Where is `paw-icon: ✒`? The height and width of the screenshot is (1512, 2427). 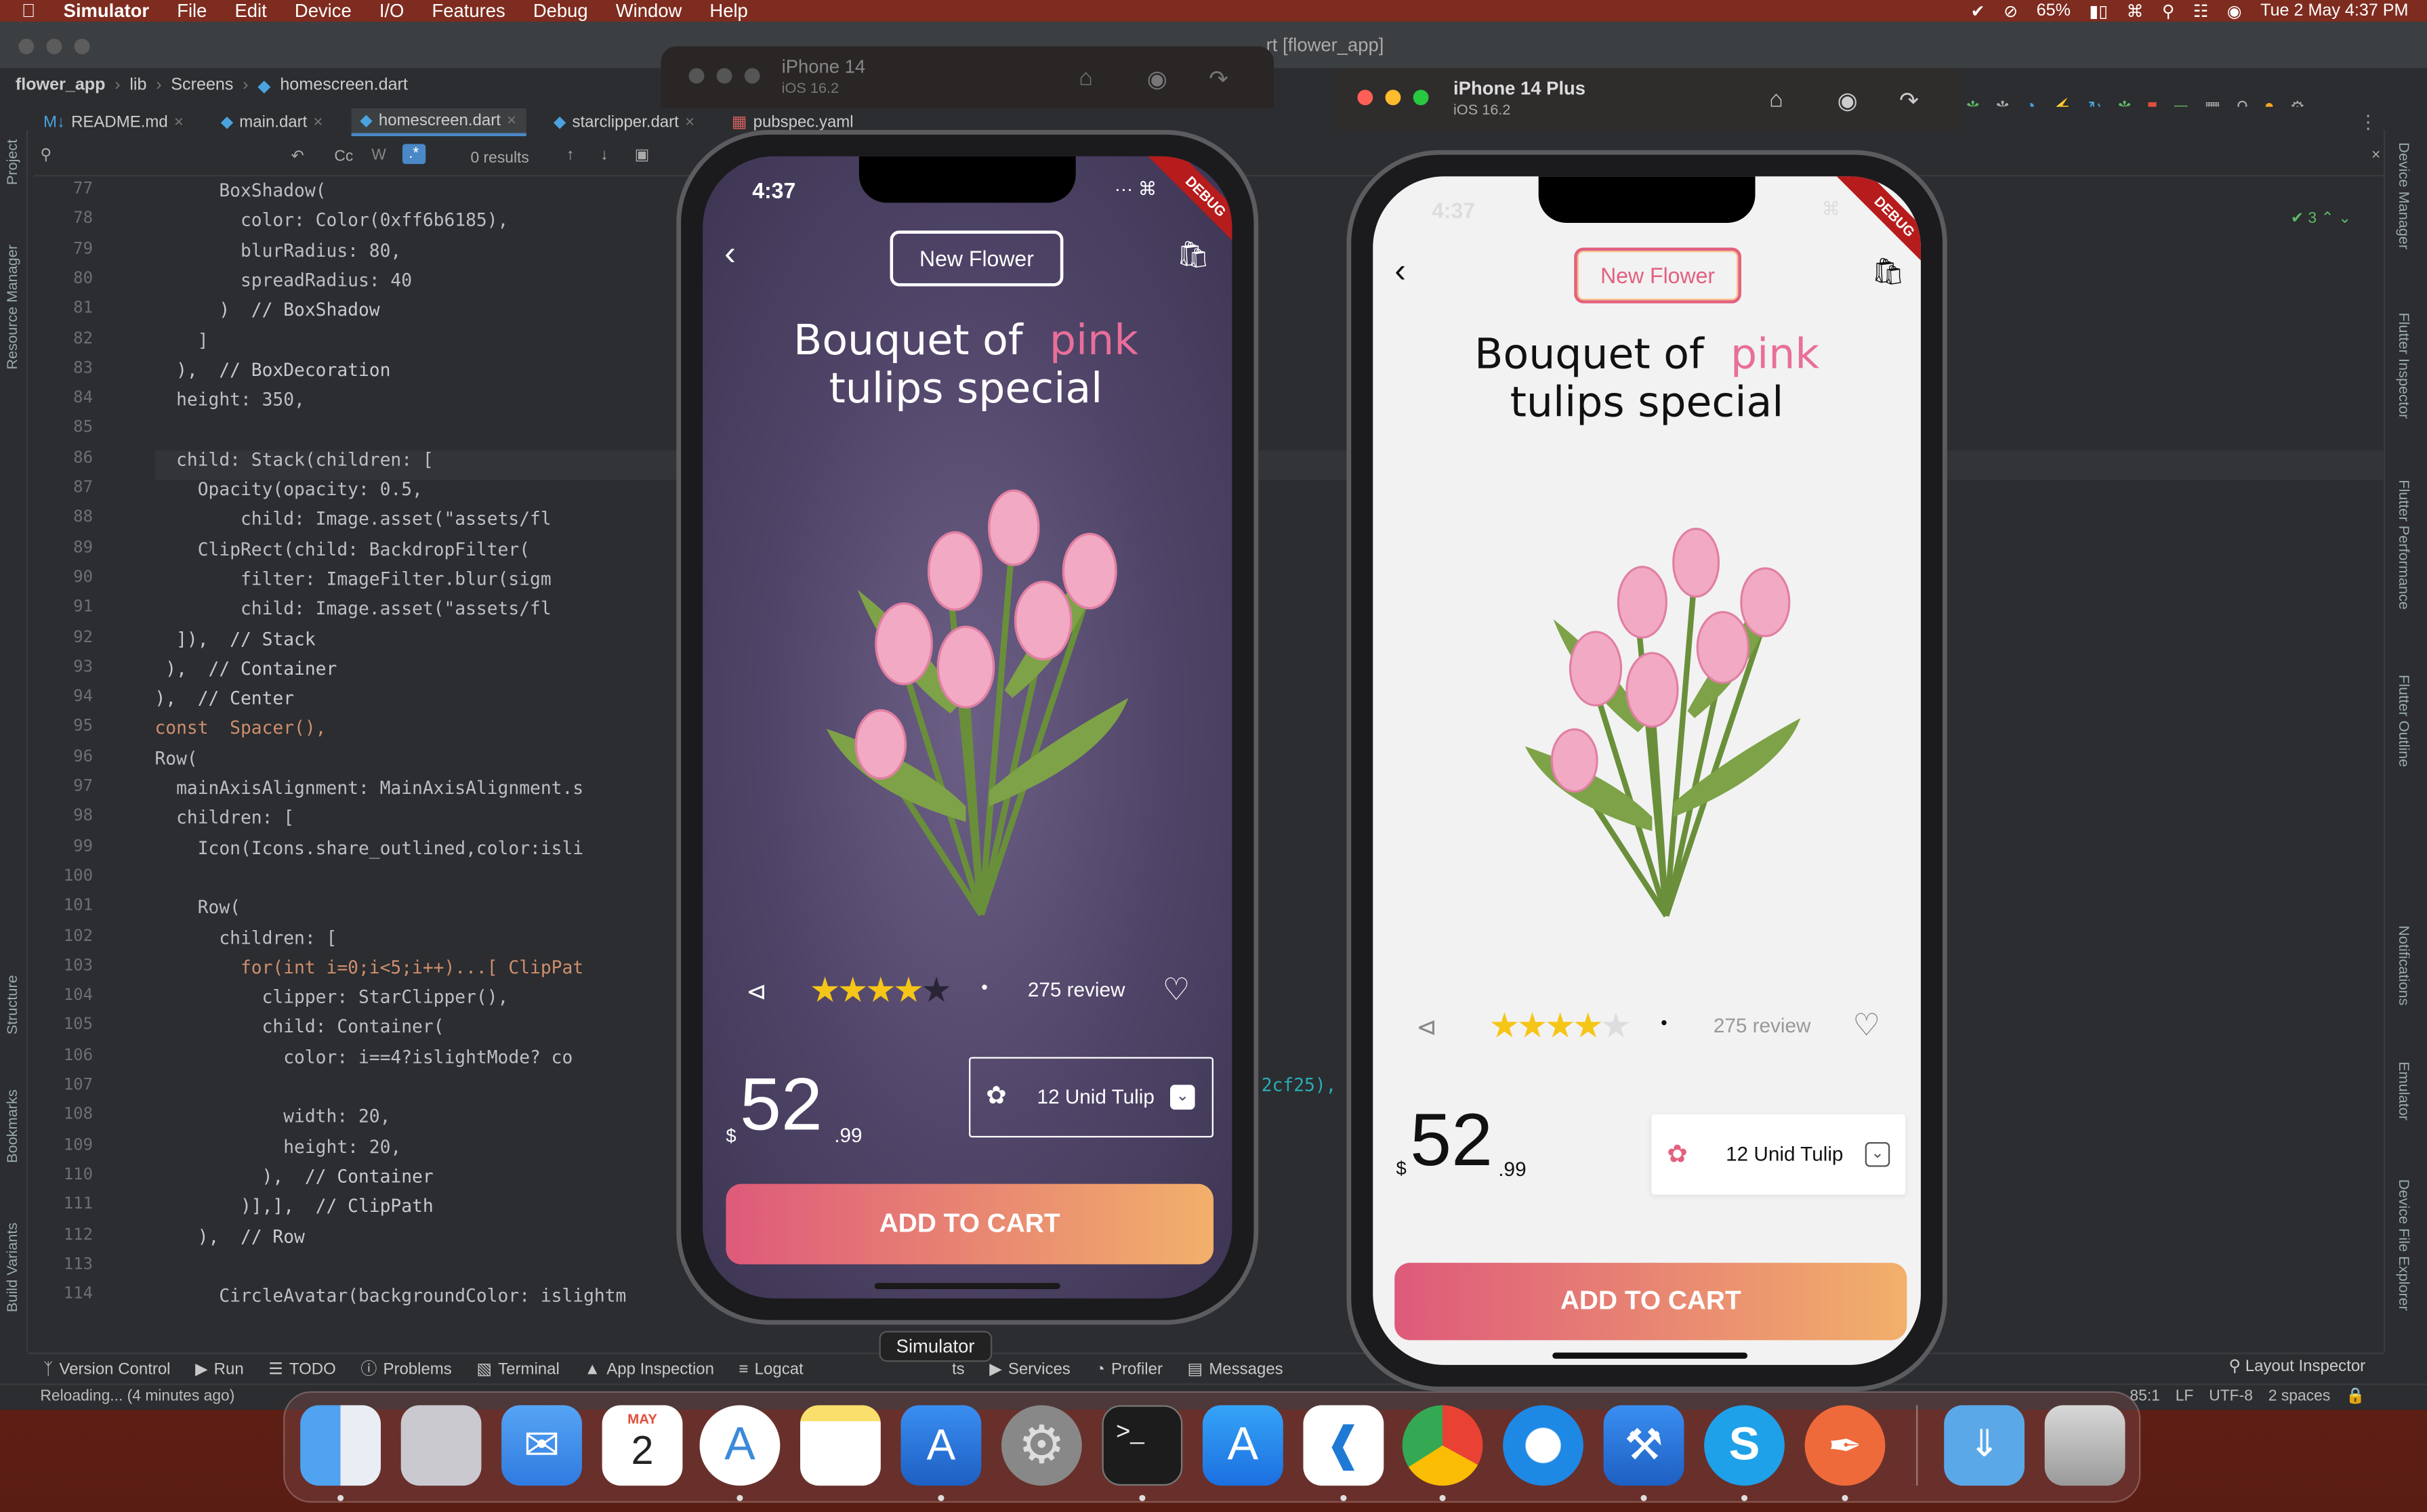
paw-icon: ✒ is located at coordinates (1845, 1445).